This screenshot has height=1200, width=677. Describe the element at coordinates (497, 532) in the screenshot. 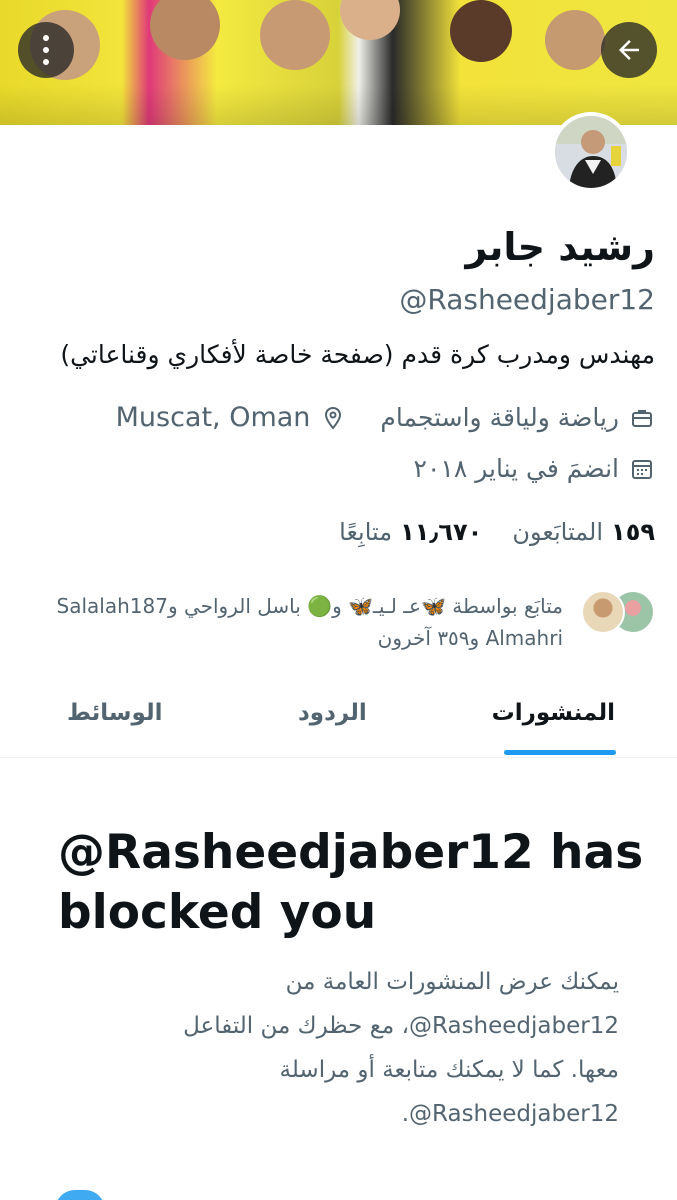

I see `follow-counts: ١٥٩ المتابَعون ١١٫٦٧٠ متابِعًا` at that location.